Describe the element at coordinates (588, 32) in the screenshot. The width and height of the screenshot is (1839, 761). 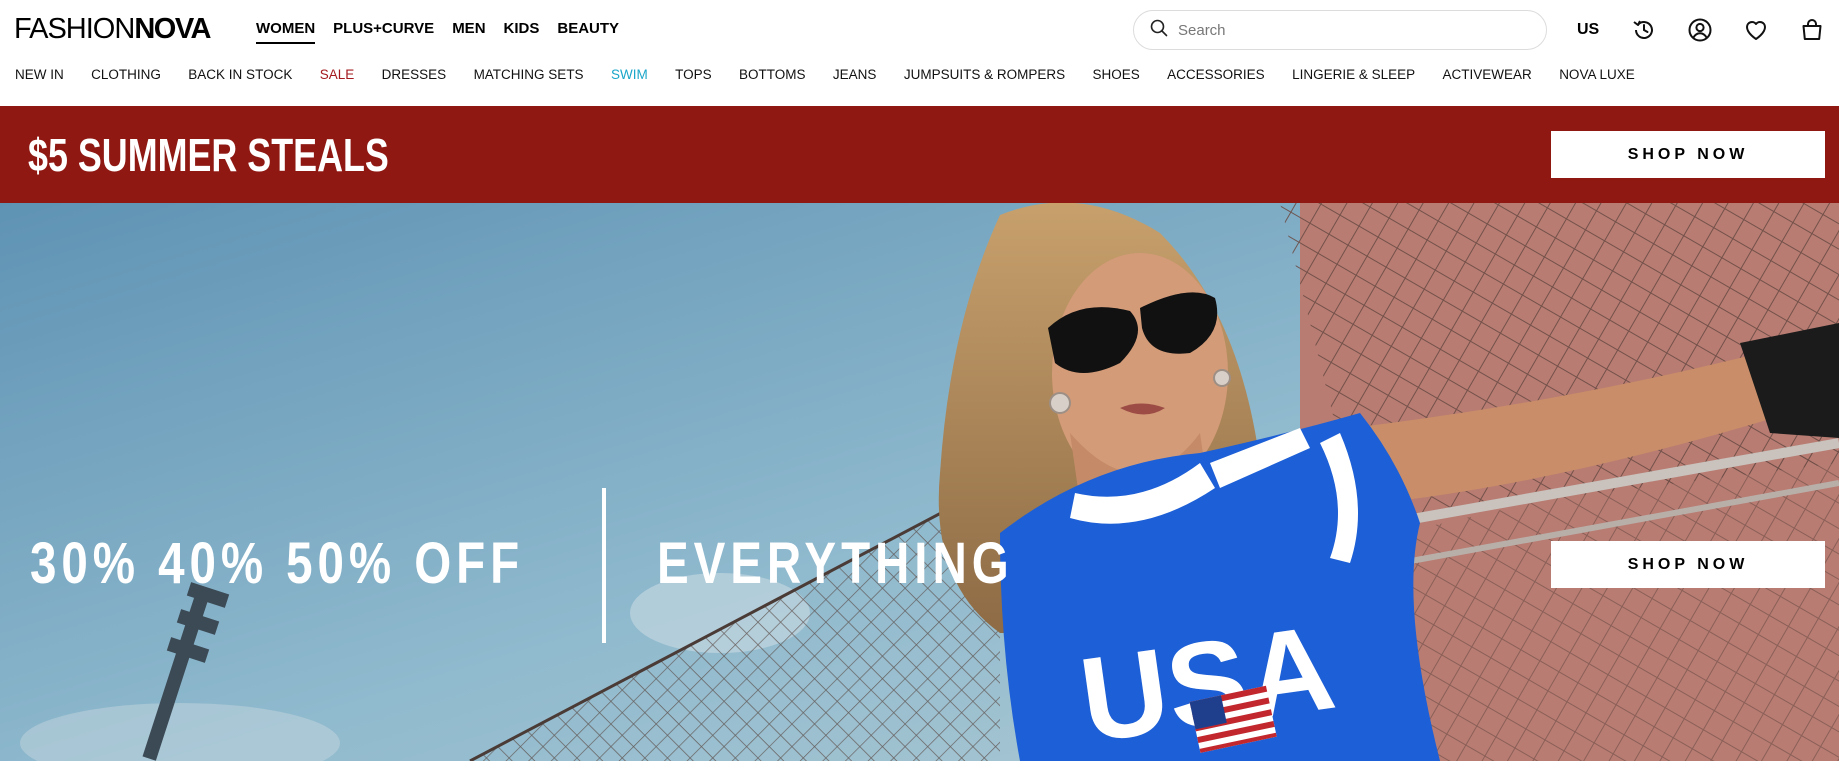
I see `dept-tab-beauty: BEAUTY` at that location.